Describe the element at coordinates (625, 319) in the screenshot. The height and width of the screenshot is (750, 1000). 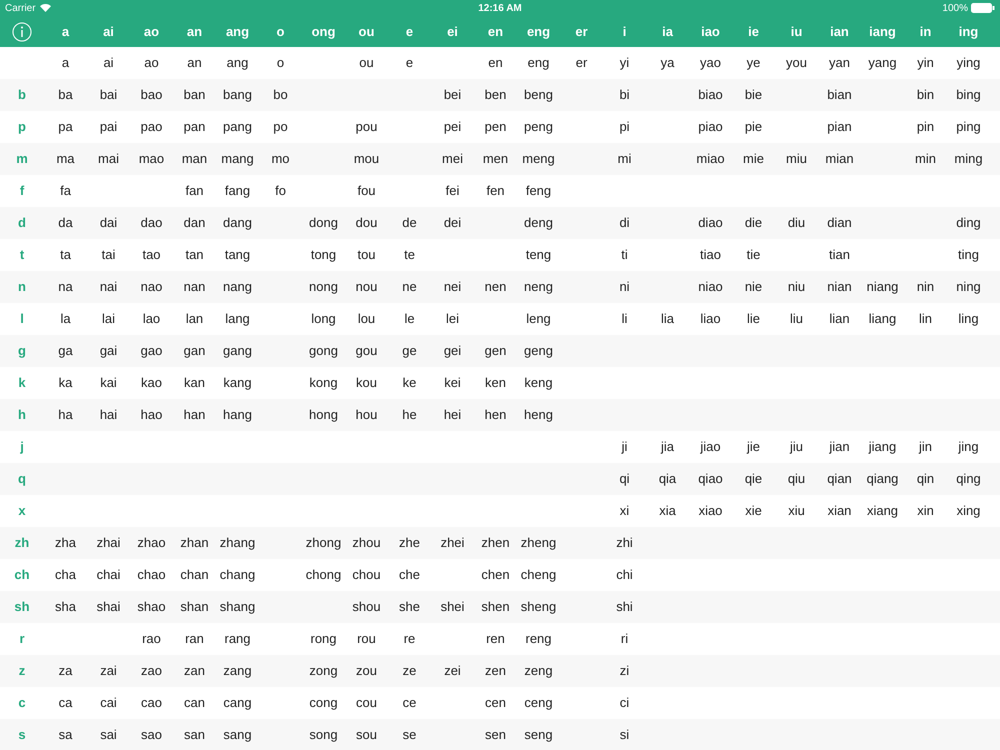
I see `syllable-cell: li` at that location.